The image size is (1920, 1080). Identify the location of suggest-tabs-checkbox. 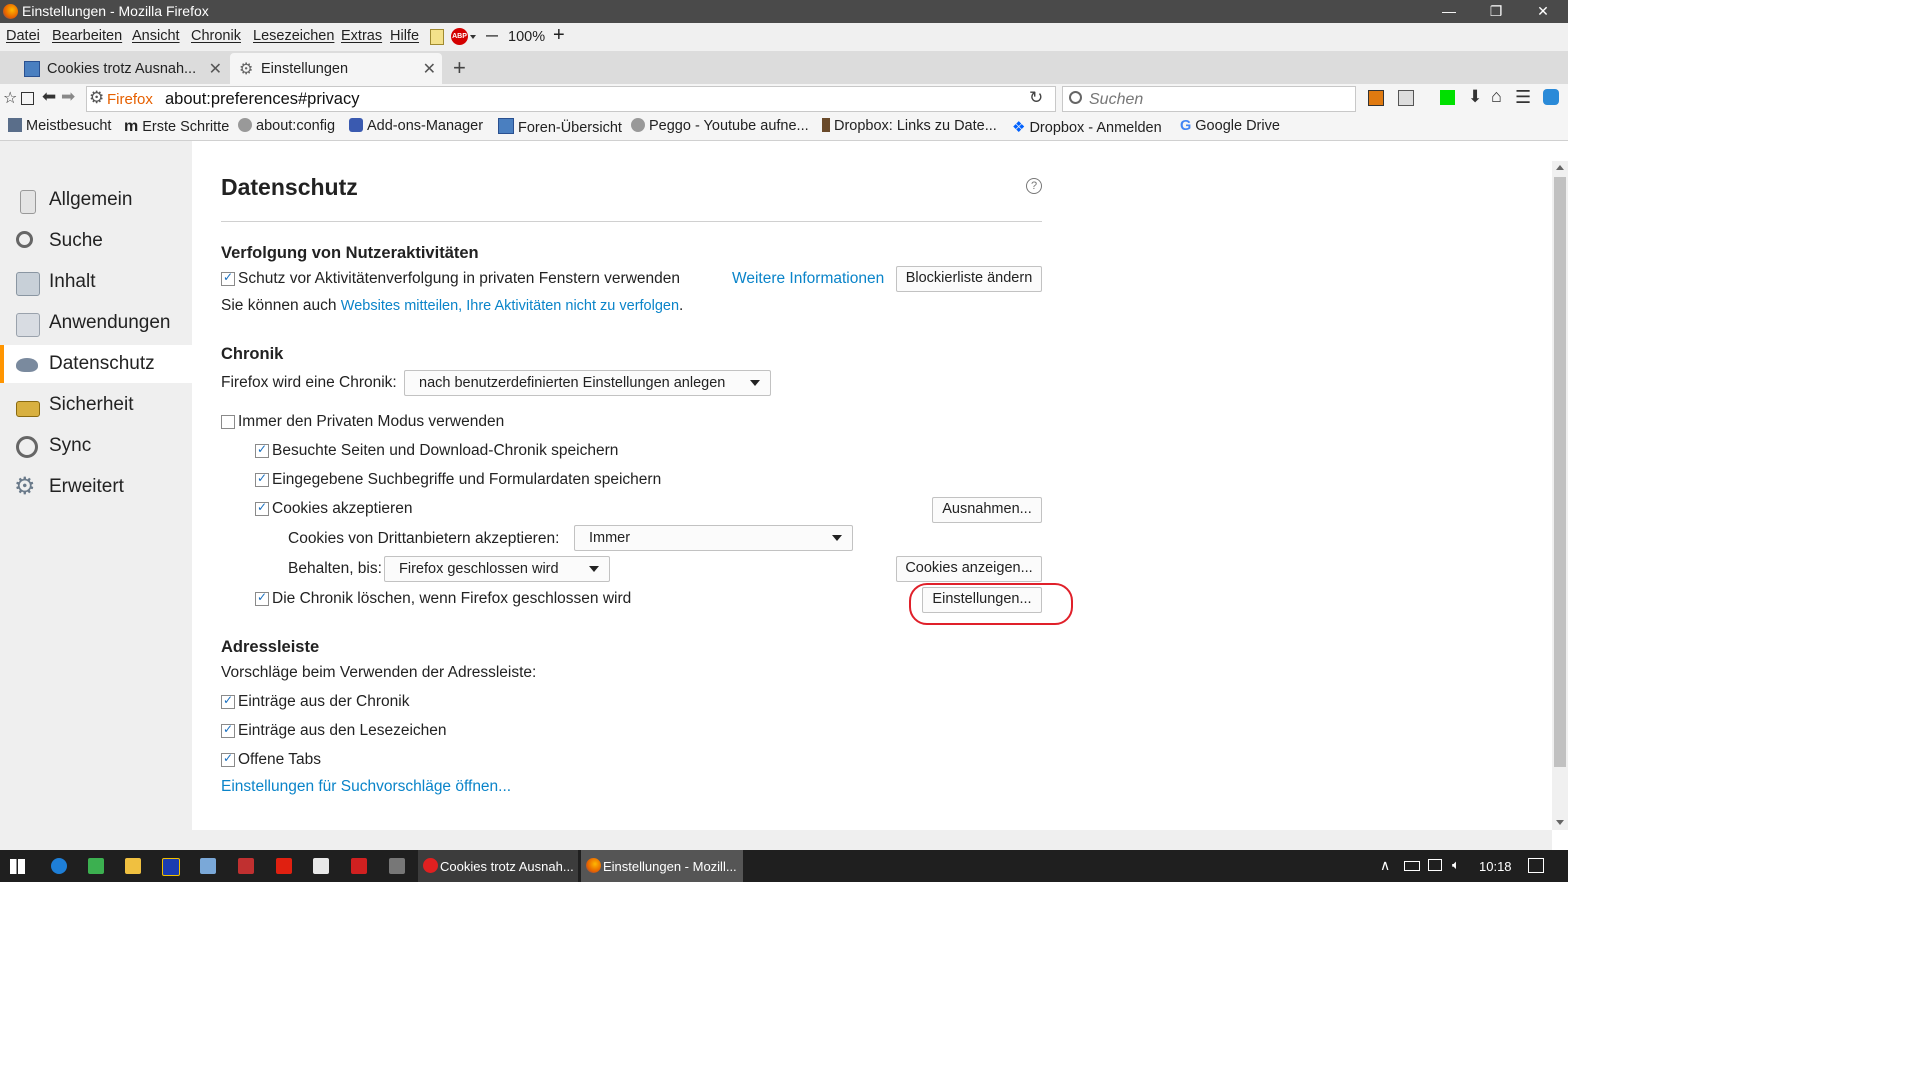
(228, 759).